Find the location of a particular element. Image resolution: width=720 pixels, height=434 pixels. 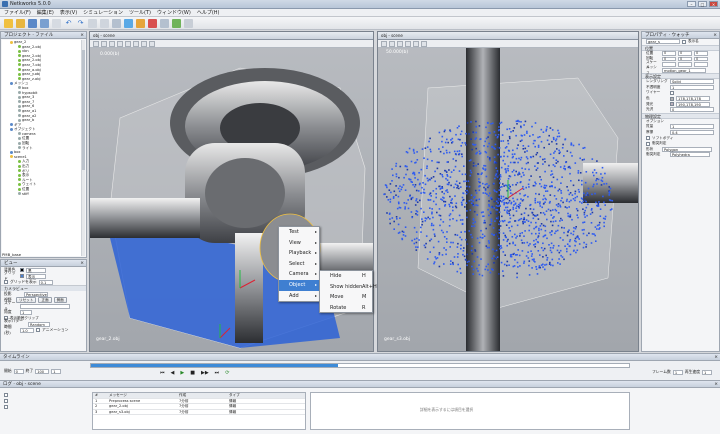

move-icon is located at coordinates (140, 23).